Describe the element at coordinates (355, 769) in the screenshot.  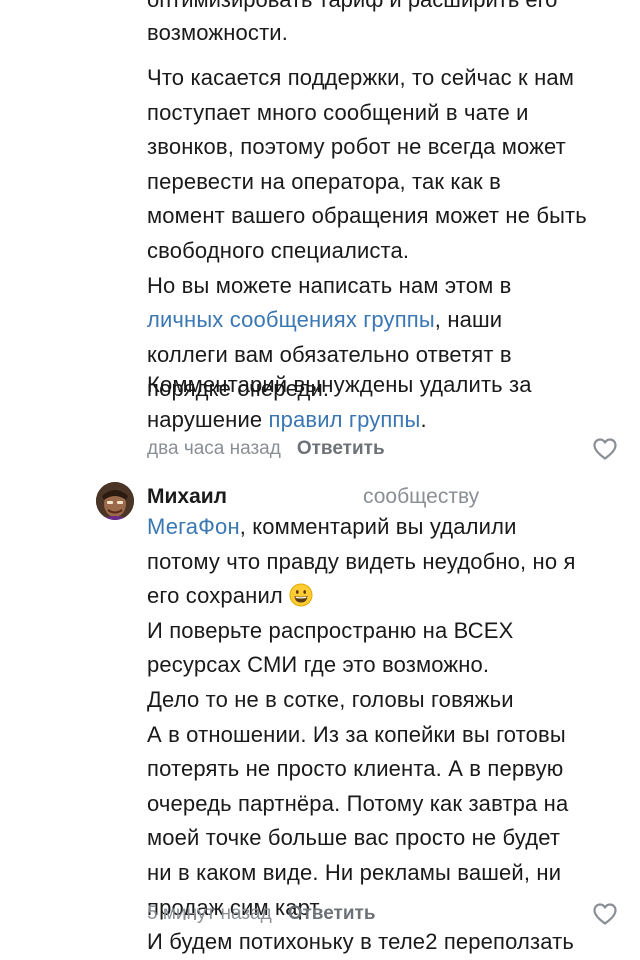
I see `comment-text-line: потерять не просто клиента. А в первую` at that location.